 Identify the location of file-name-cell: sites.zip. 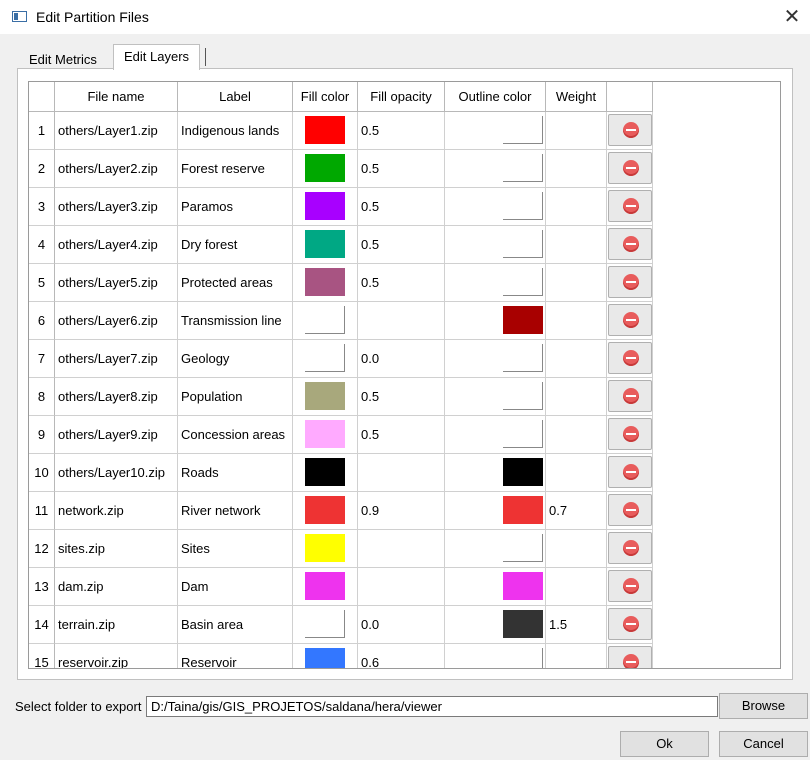
(116, 549).